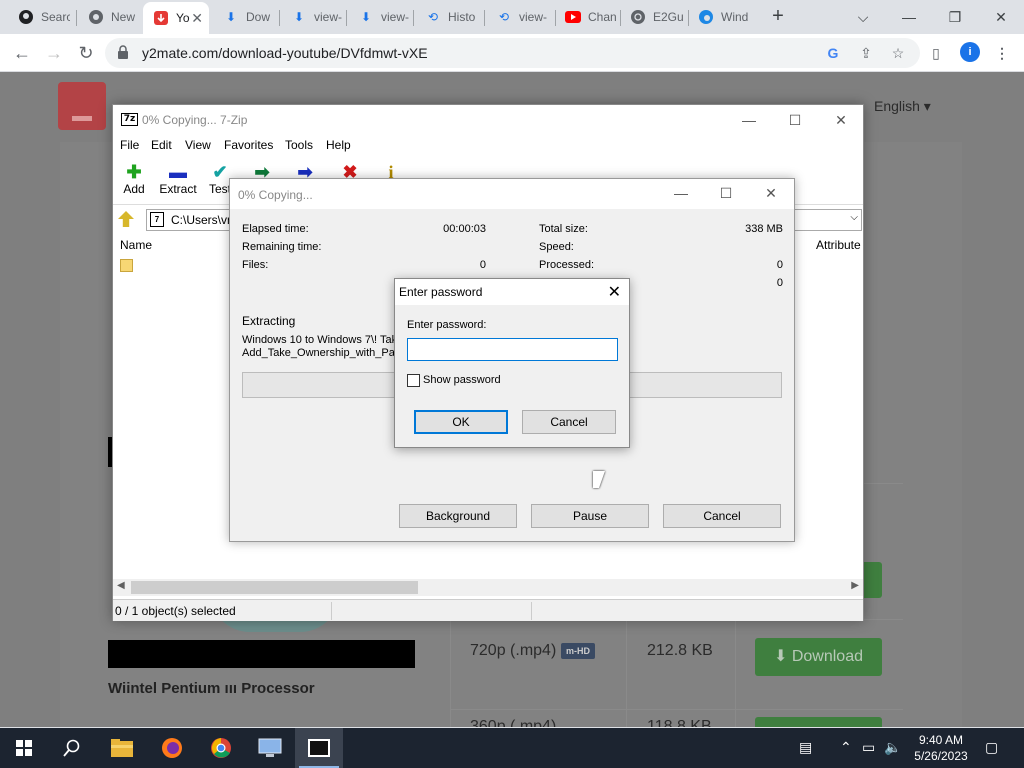 The image size is (1024, 768). I want to click on column-name: Name, so click(136, 245).